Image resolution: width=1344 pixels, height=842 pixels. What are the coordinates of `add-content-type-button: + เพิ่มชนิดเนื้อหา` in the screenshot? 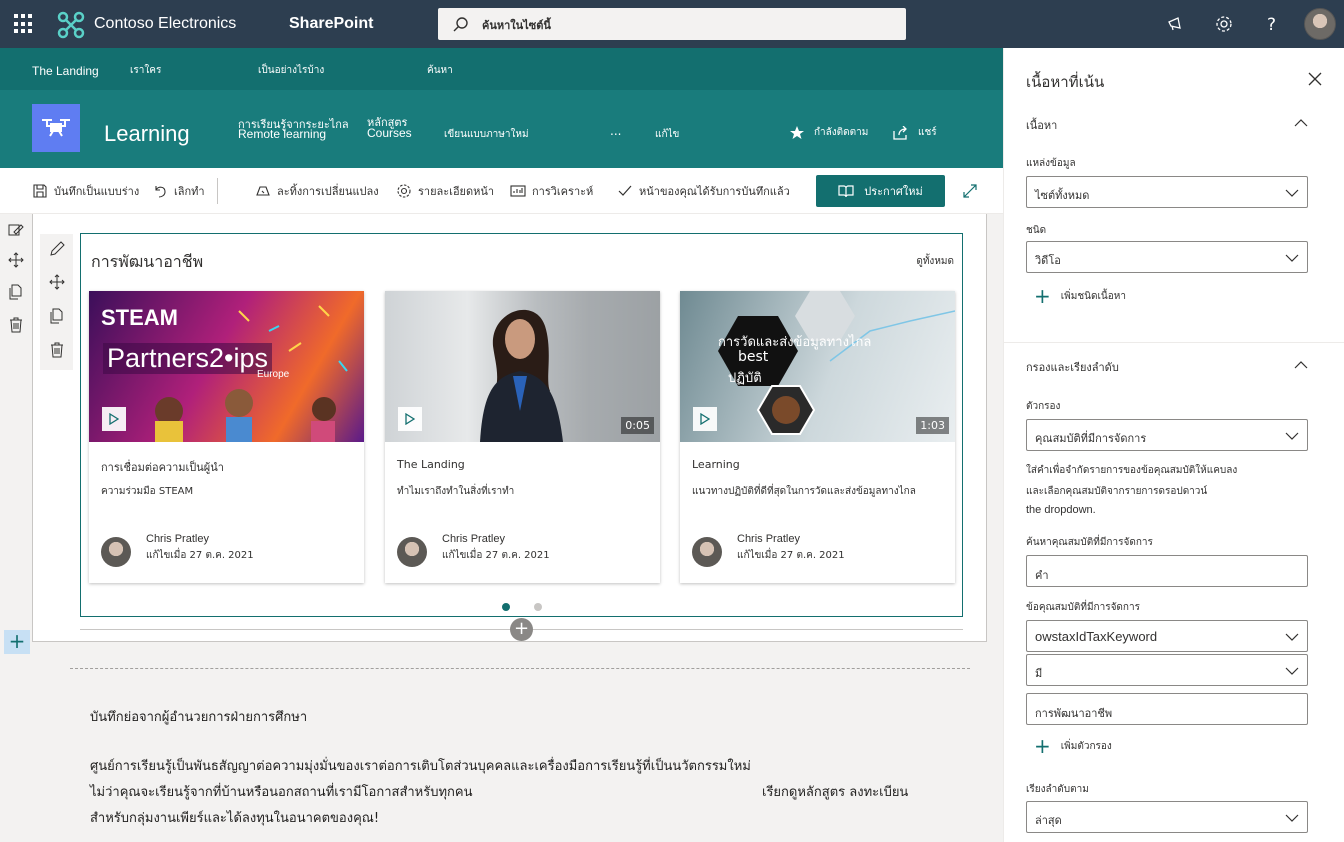 It's located at (1080, 296).